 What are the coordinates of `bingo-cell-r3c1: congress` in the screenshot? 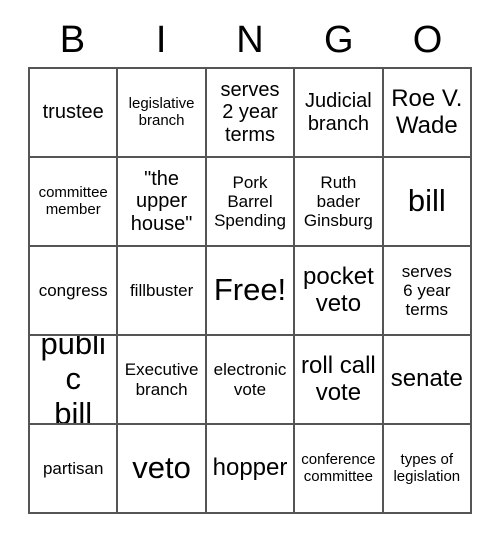 It's located at (74, 291).